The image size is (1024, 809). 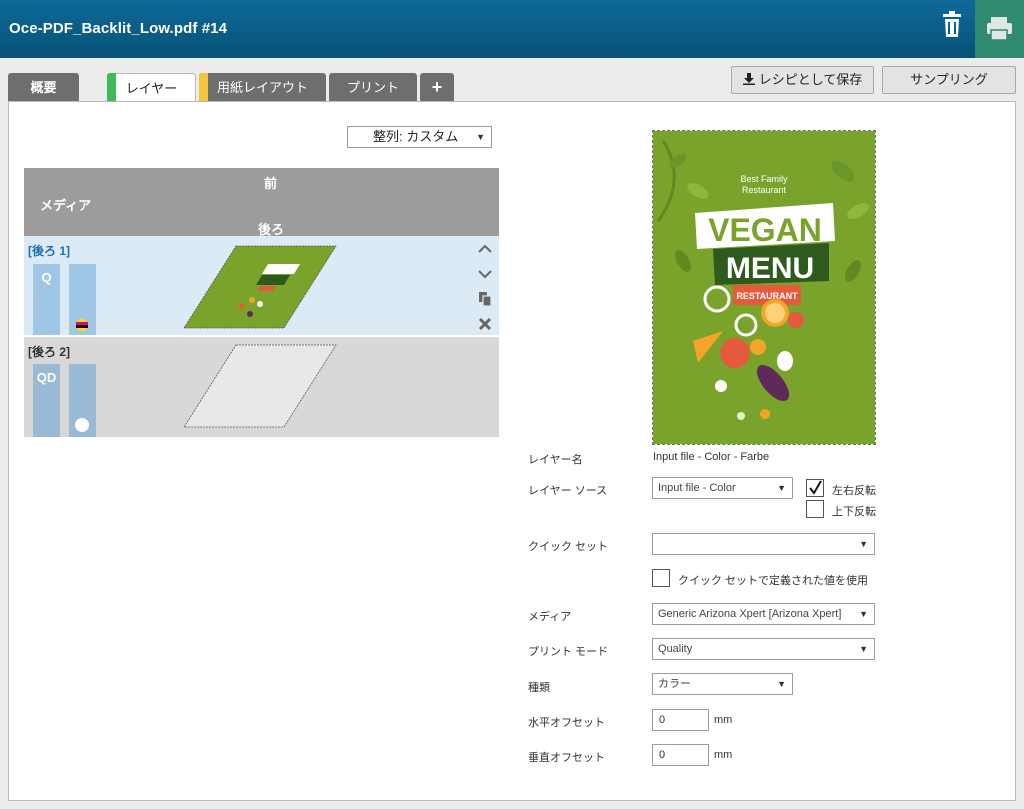 I want to click on vertical-offset-input: 0, so click(x=680, y=755).